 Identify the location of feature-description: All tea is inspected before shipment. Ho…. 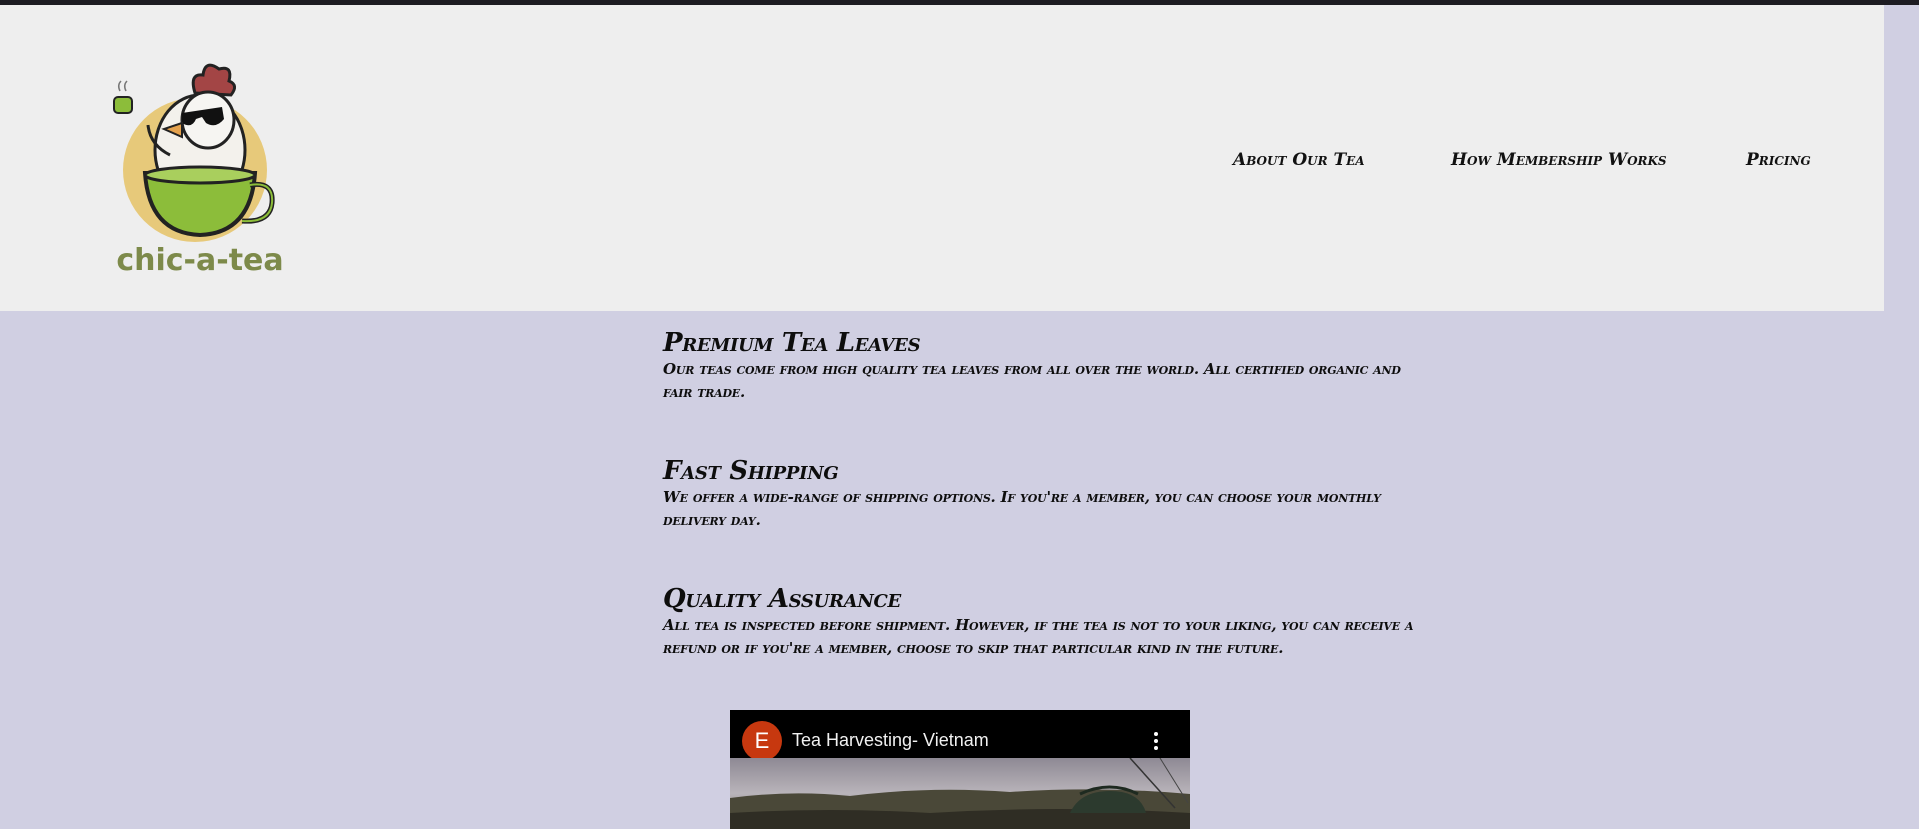
(1038, 636).